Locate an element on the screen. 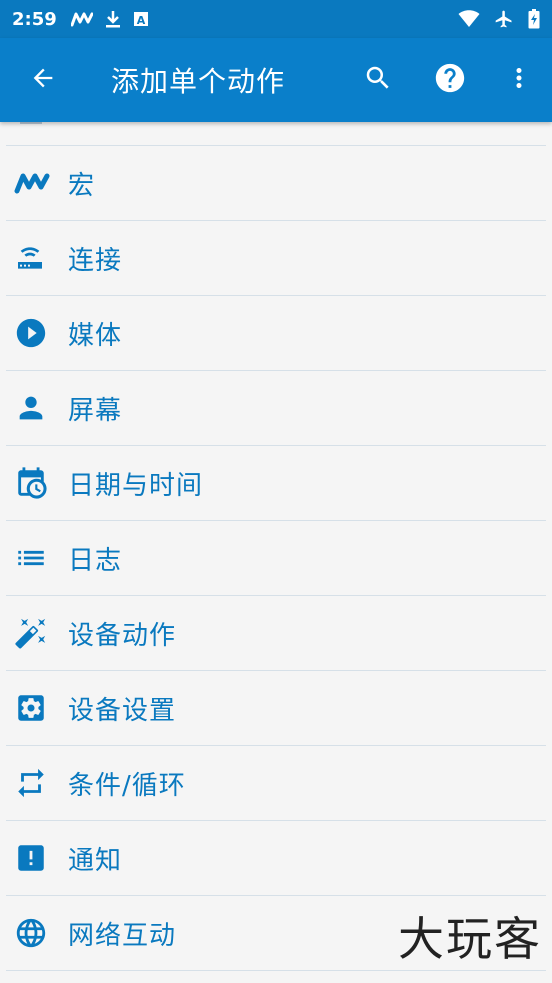 Image resolution: width=552 pixels, height=983 pixels. list-item-label: 连接 is located at coordinates (95, 260).